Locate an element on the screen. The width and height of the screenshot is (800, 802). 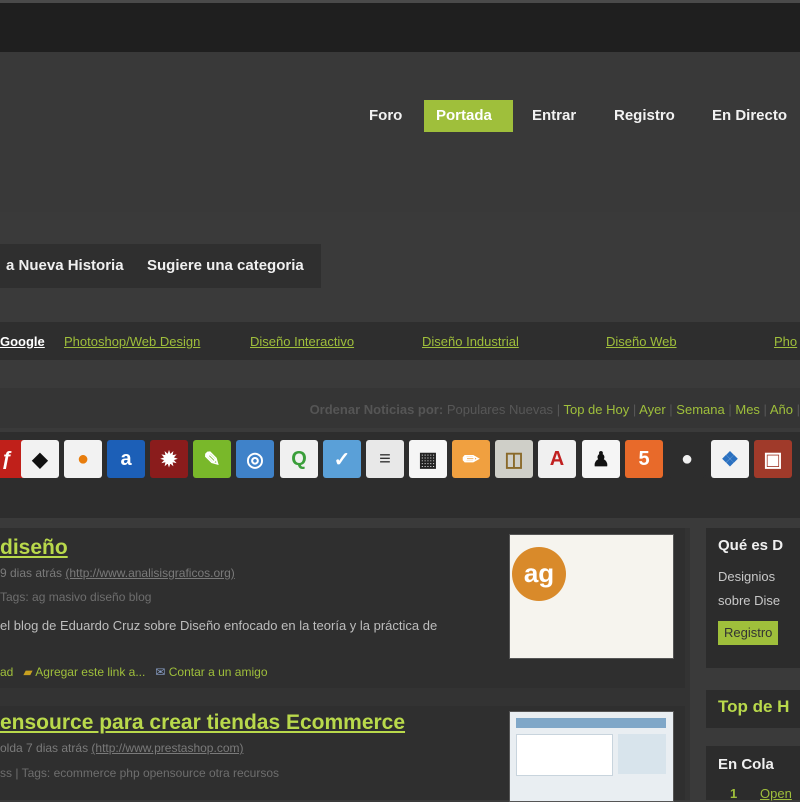
sort-mes: Mes is located at coordinates (747, 409).